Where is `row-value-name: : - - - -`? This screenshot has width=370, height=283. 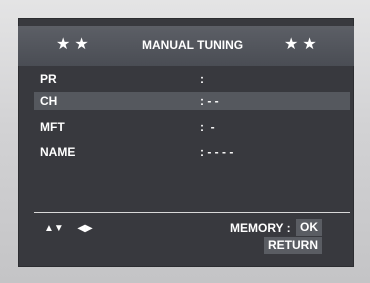
row-value-name: : - - - - is located at coordinates (217, 152).